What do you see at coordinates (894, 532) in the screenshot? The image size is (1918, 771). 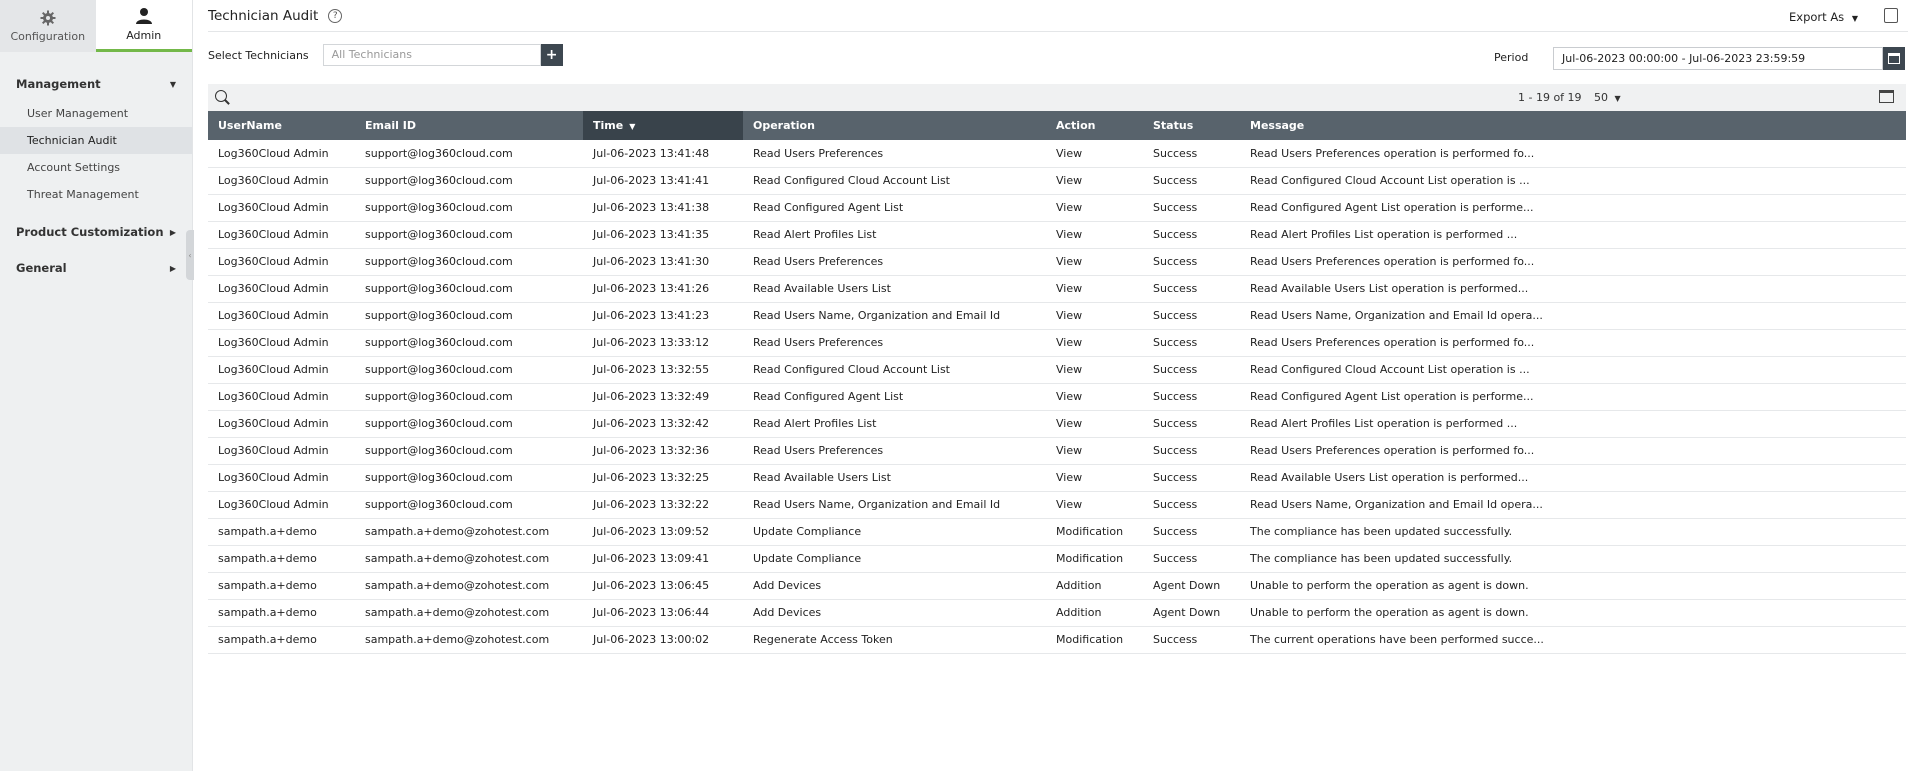 I see `operation-cell: Update Compliance` at bounding box center [894, 532].